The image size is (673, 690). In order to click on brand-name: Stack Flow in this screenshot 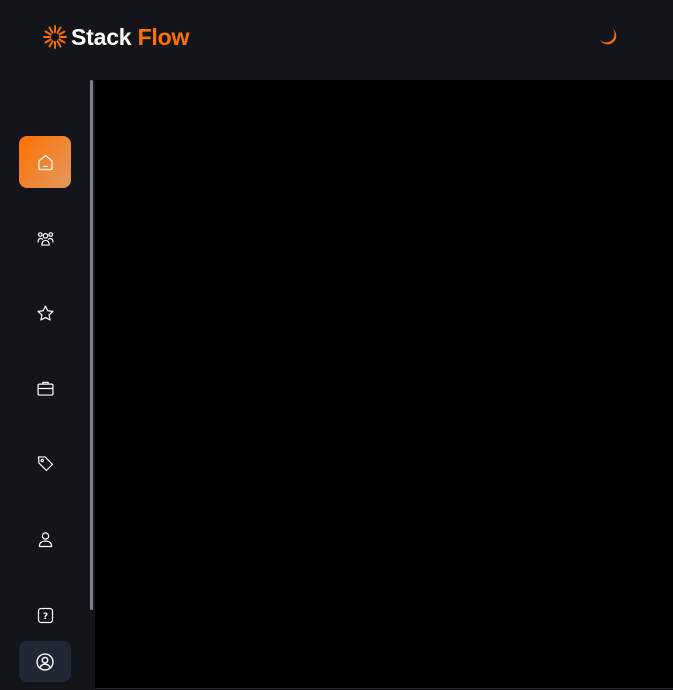, I will do `click(130, 37)`.